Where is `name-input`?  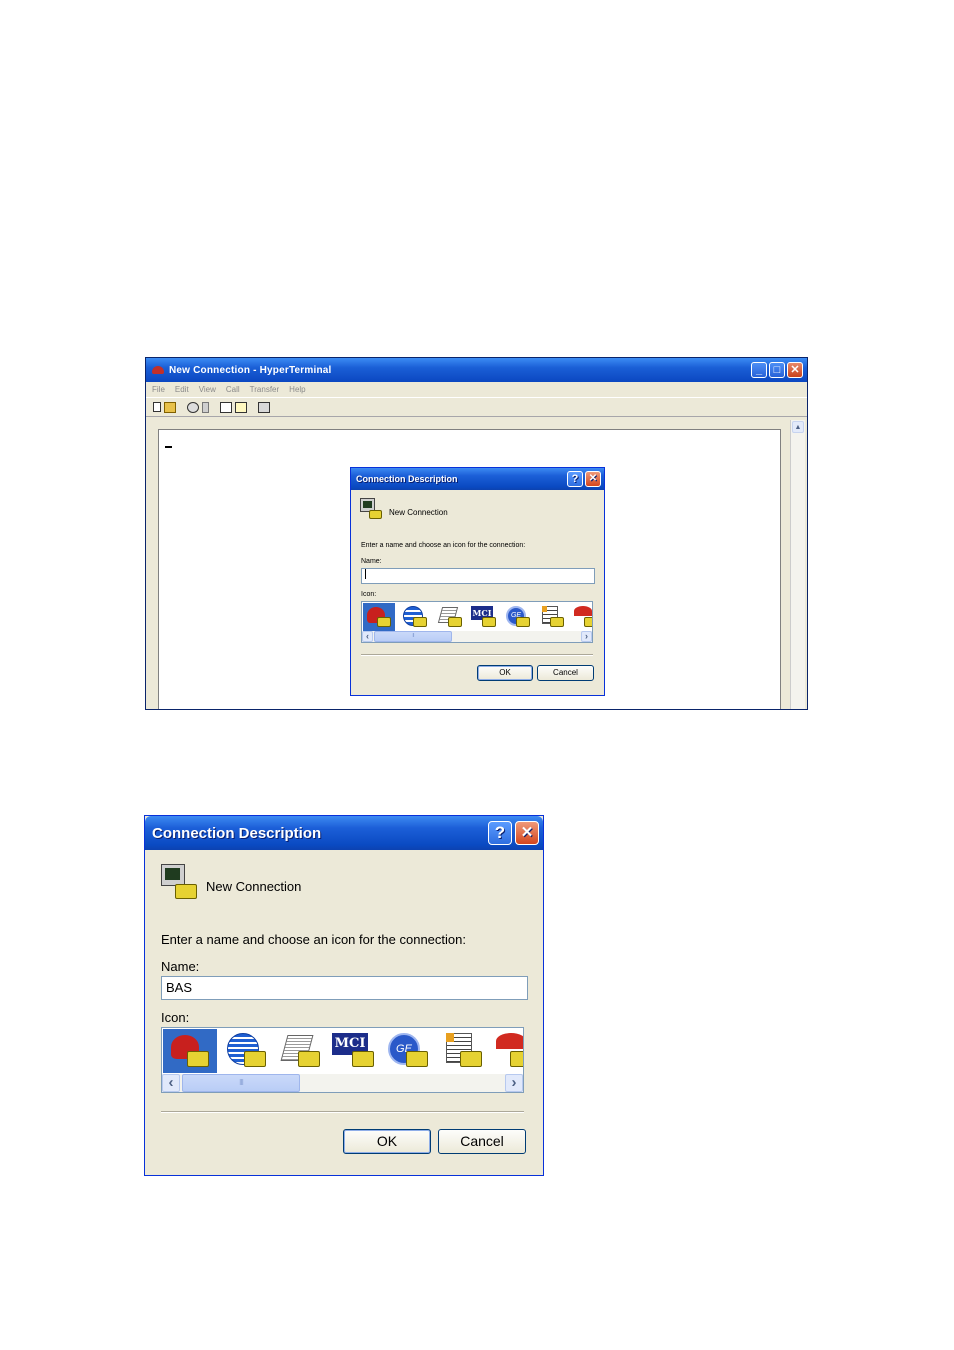
name-input is located at coordinates (478, 576).